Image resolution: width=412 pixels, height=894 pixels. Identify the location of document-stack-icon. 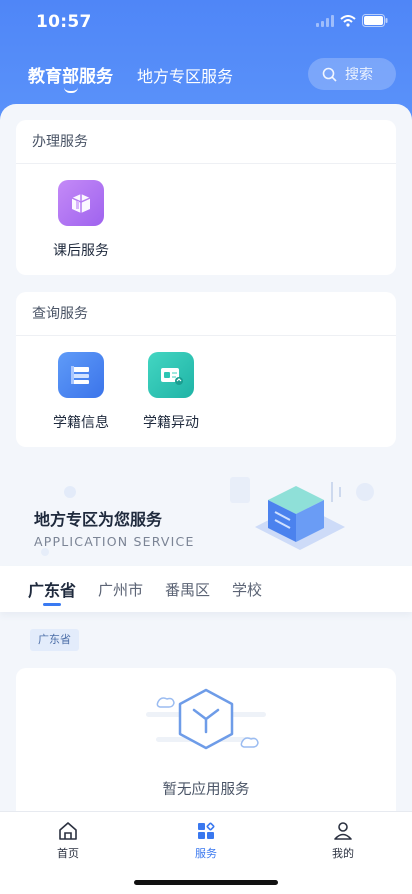
(81, 375).